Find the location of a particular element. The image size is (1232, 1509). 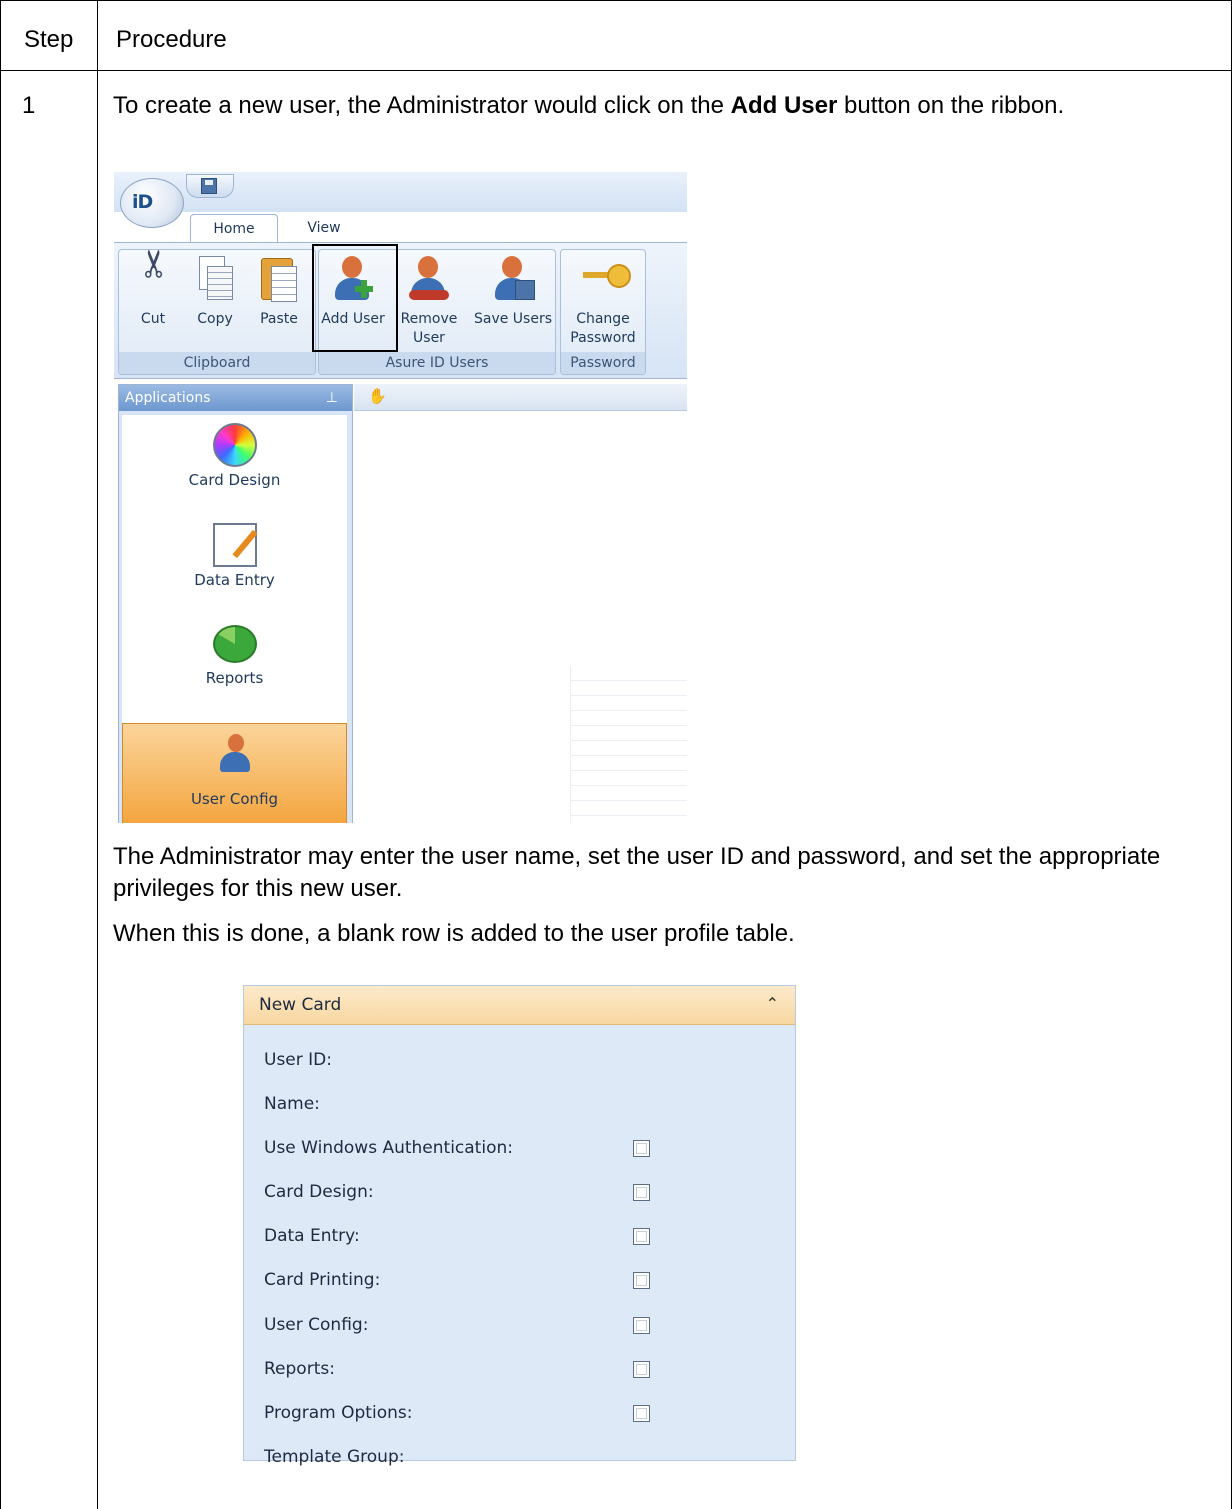

users-icon is located at coordinates (236, 754).